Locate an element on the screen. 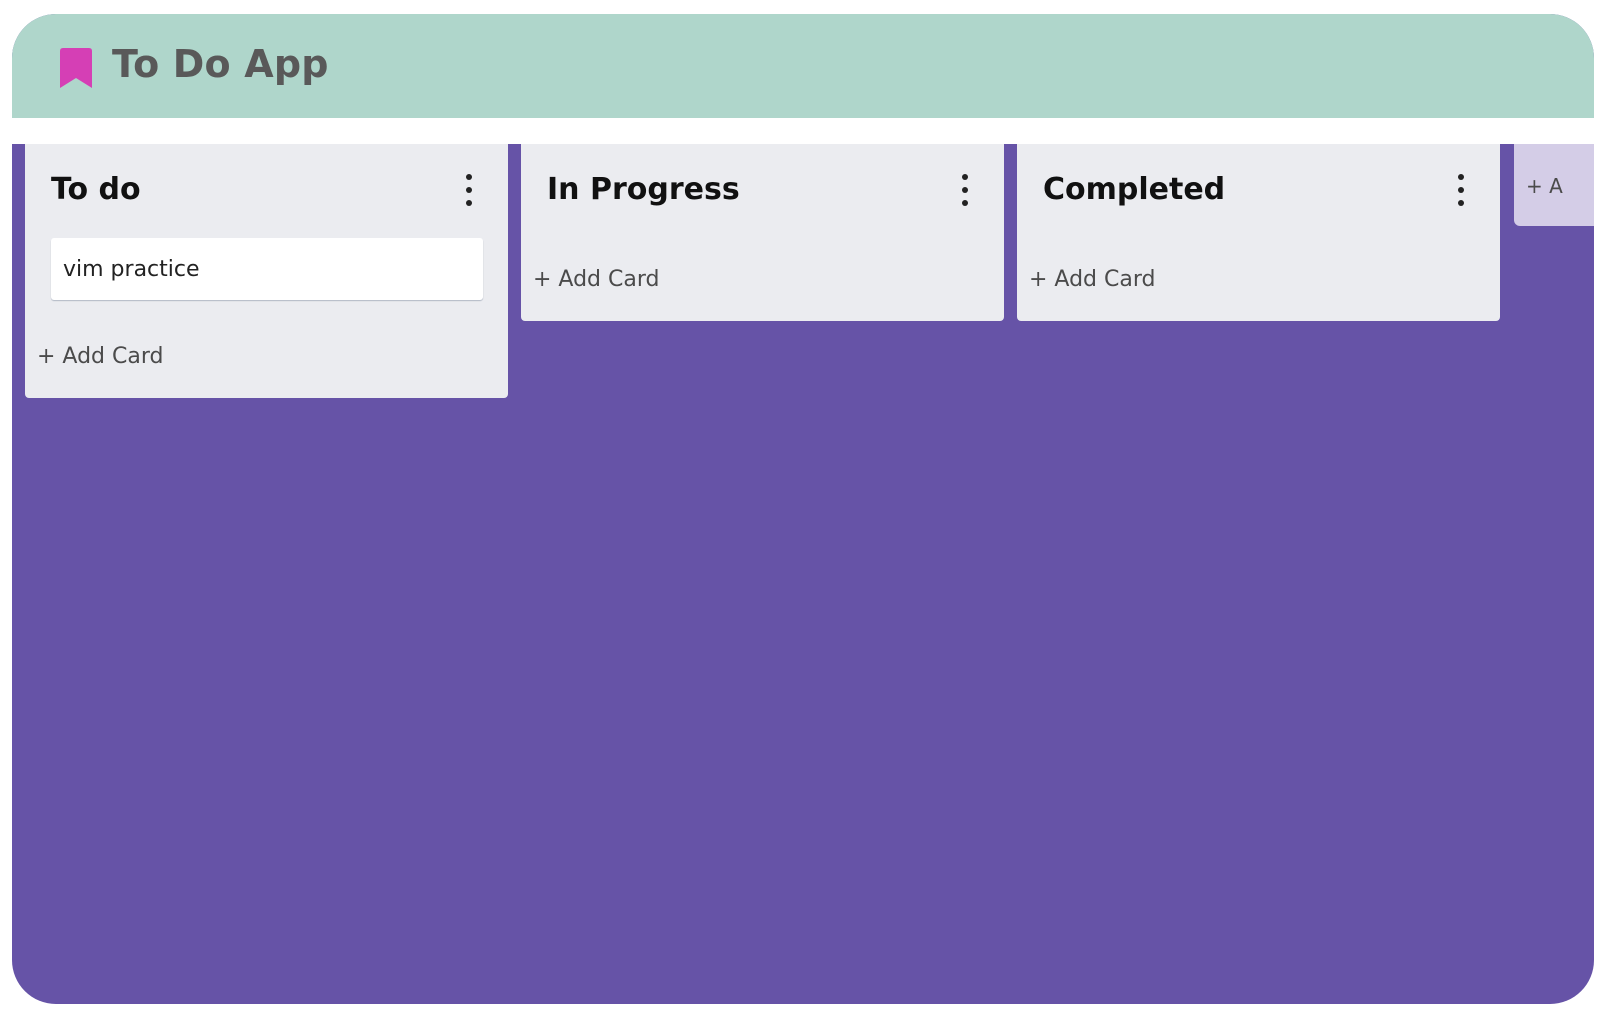 The height and width of the screenshot is (1014, 1606). list-in-progress: In Progress + Add Card is located at coordinates (762, 232).